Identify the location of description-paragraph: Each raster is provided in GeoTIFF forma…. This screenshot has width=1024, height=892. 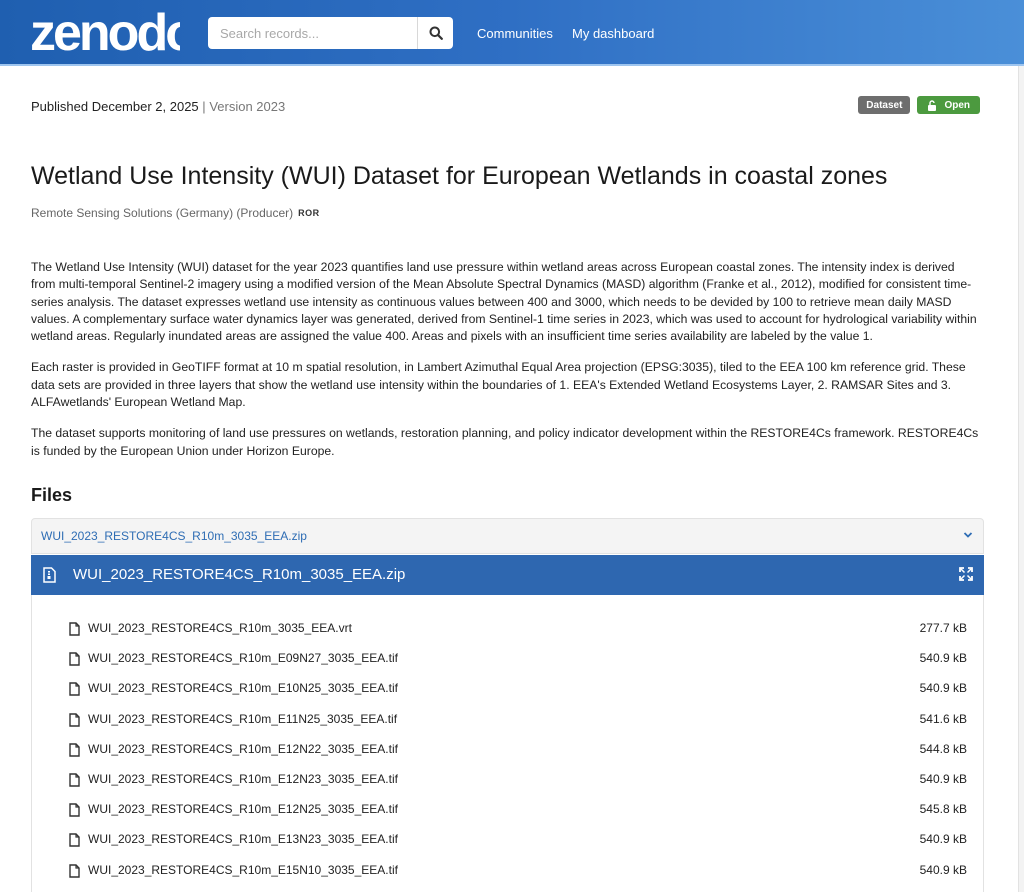
(498, 385).